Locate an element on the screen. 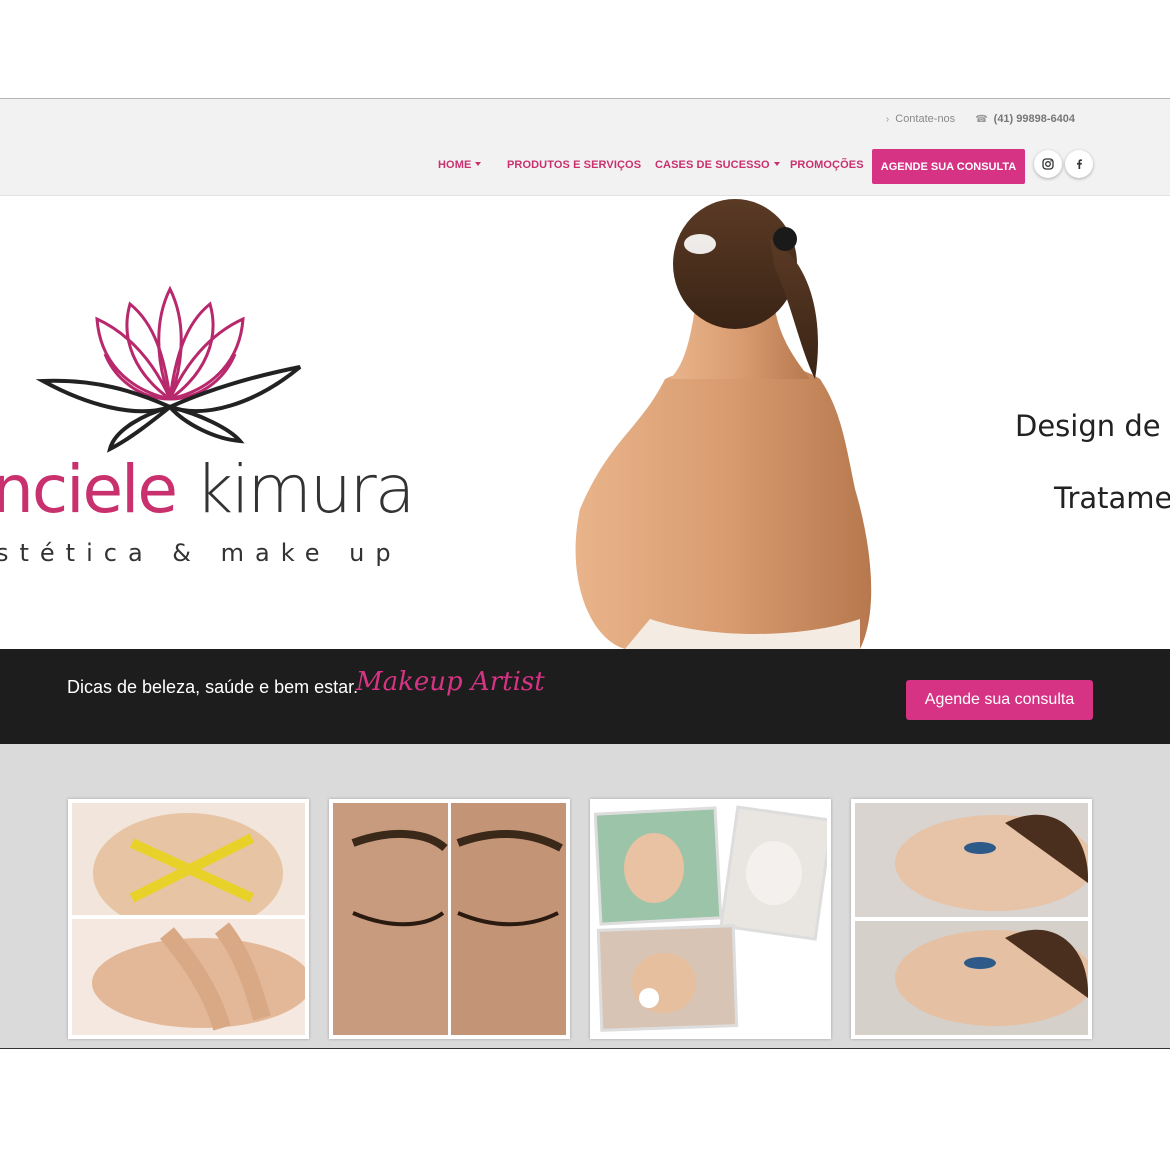 The width and height of the screenshot is (1170, 1170). schedule-button-nav-label: AGENDE SUA CONSULTA is located at coordinates (948, 166).